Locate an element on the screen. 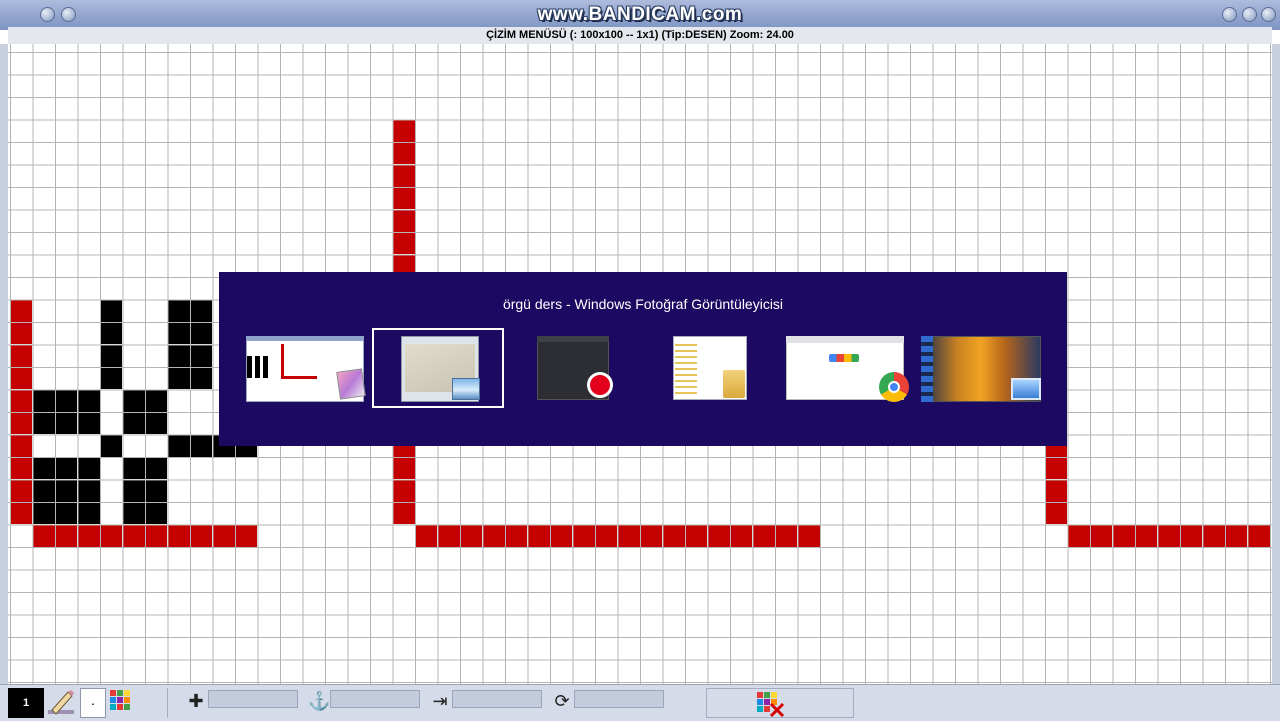  toolbar-separator is located at coordinates (154, 703).